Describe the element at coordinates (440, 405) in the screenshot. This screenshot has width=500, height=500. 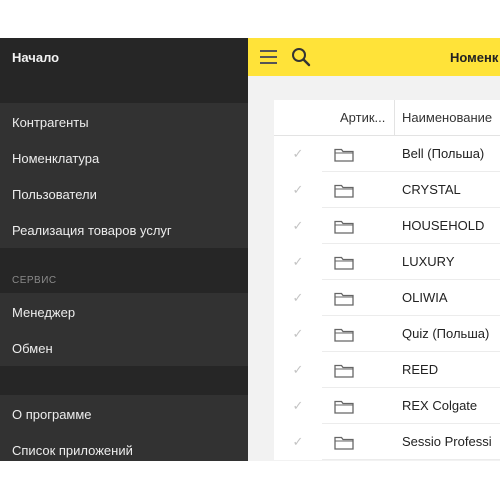
I see `row-name: REX Colgate` at that location.